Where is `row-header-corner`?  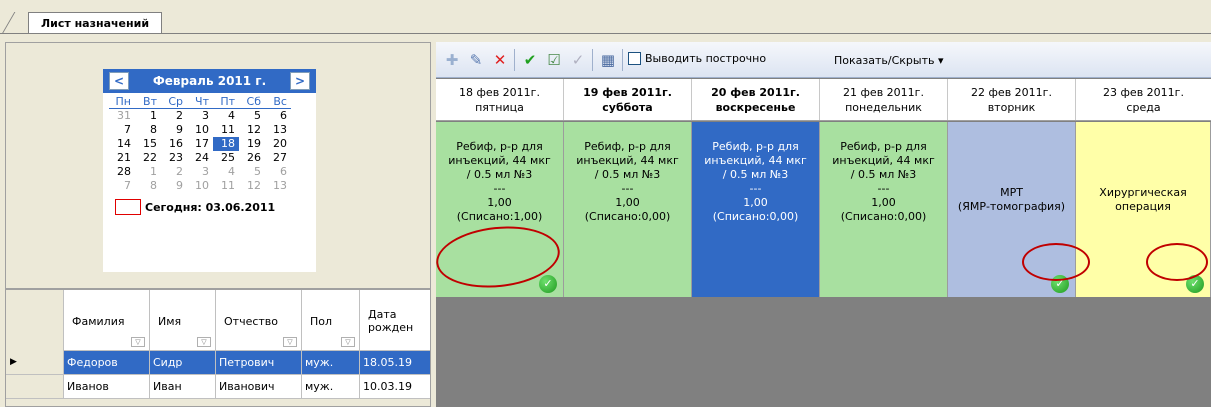
row-header-corner is located at coordinates (35, 320).